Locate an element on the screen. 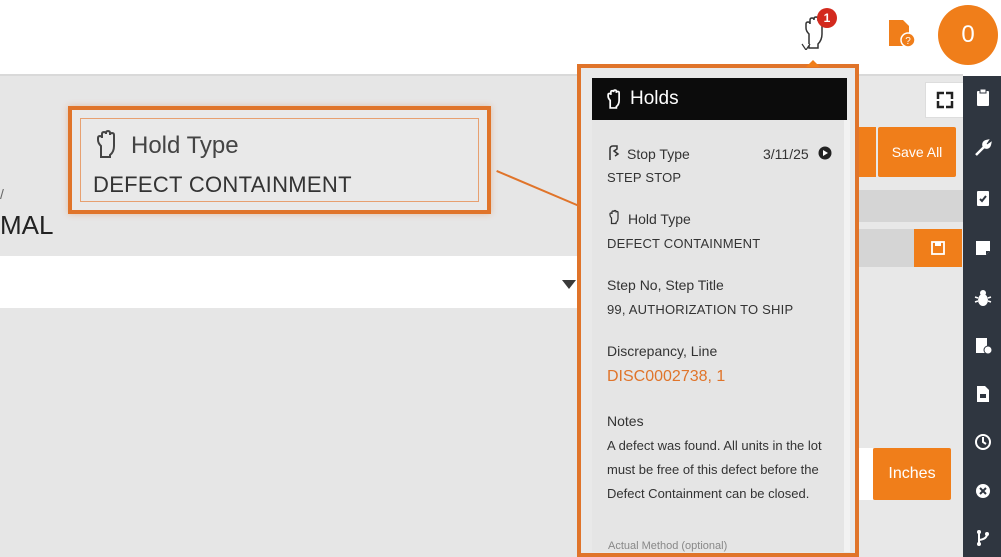  gray-field is located at coordinates (906, 206).